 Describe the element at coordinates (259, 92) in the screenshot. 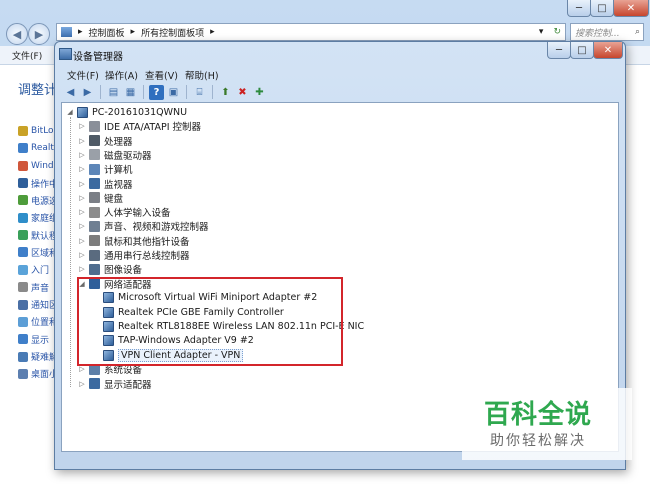

I see `enable-device-icon: ✚` at that location.